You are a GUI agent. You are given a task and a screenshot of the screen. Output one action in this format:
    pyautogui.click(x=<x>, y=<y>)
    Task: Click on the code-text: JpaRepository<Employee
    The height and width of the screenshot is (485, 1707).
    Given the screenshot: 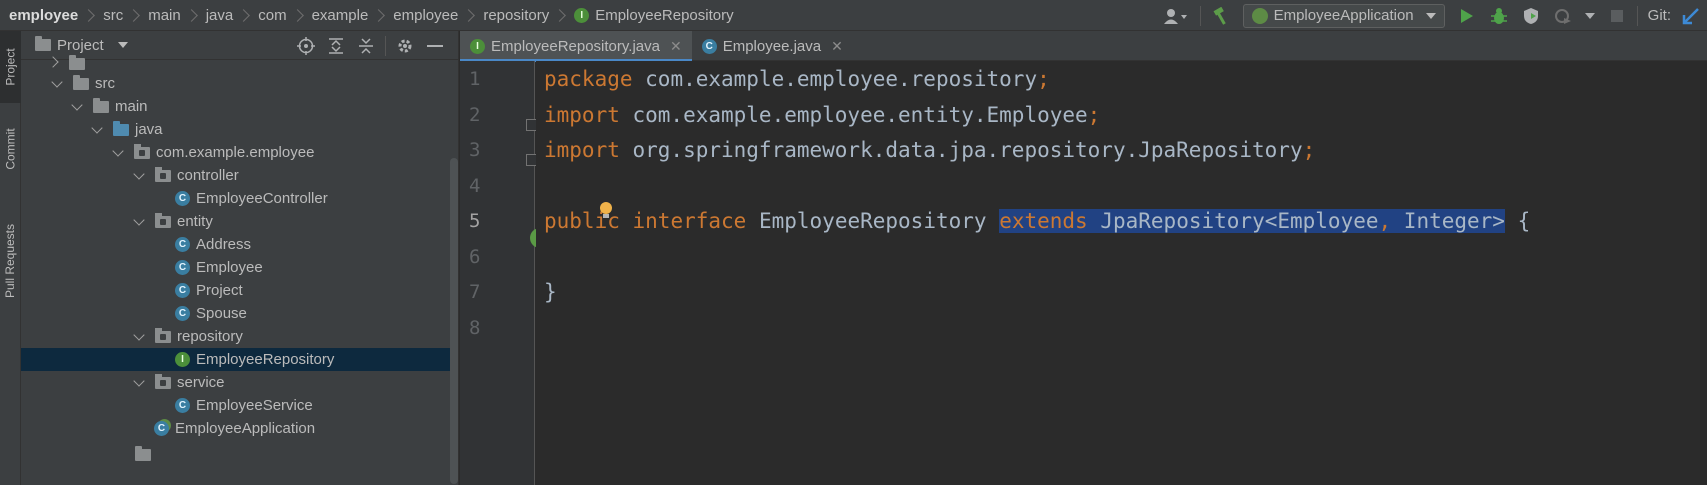 What is the action you would take?
    pyautogui.click(x=1233, y=221)
    